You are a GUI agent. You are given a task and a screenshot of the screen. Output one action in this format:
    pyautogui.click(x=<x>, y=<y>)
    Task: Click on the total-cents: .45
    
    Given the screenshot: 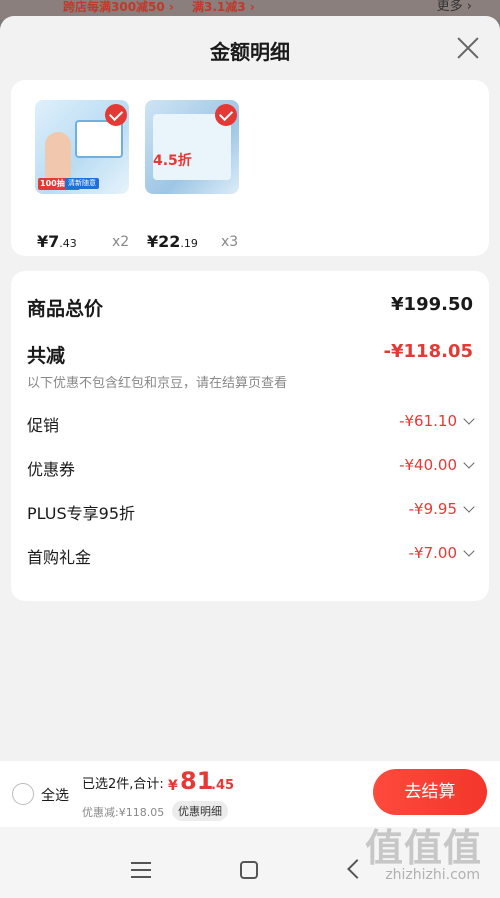 What is the action you would take?
    pyautogui.click(x=223, y=785)
    